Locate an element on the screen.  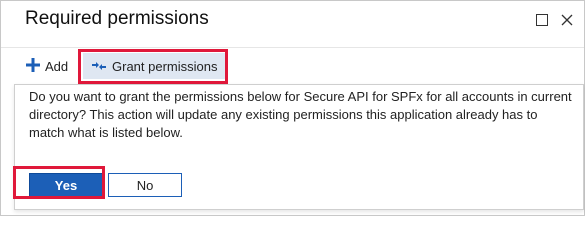
square-icon is located at coordinates (542, 20).